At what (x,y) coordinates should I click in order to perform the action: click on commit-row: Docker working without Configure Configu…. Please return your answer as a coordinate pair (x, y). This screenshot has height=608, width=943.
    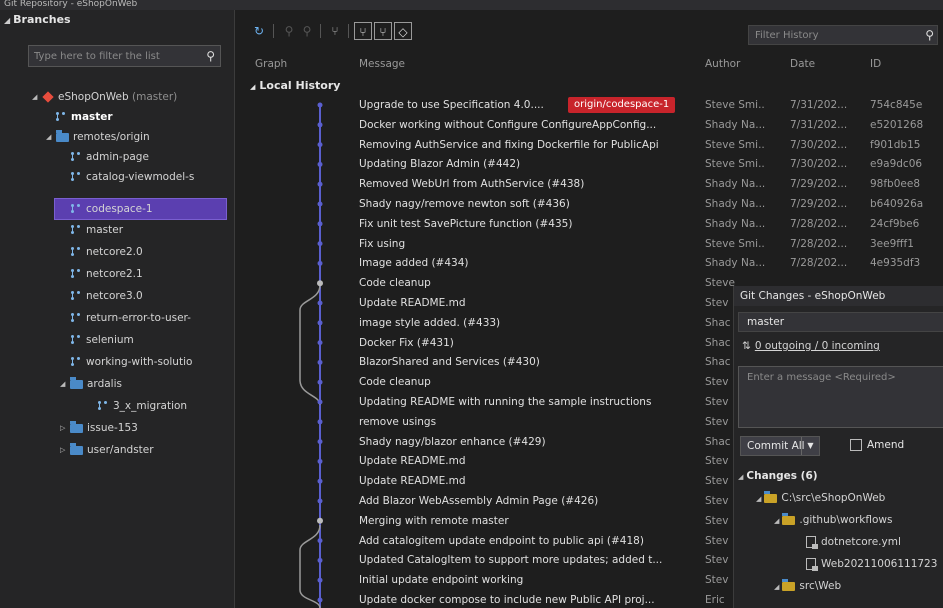
    Looking at the image, I should click on (591, 125).